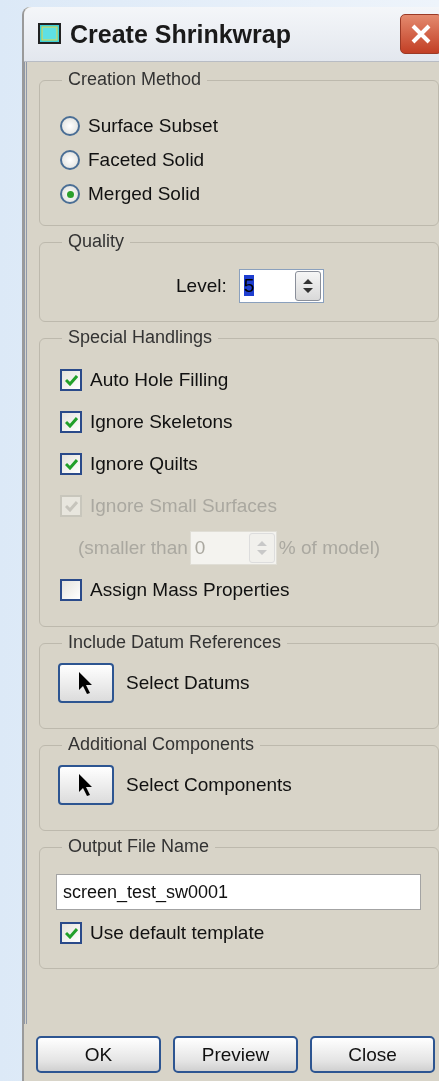 This screenshot has width=439, height=1081. I want to click on group-title: Additional Components, so click(161, 744).